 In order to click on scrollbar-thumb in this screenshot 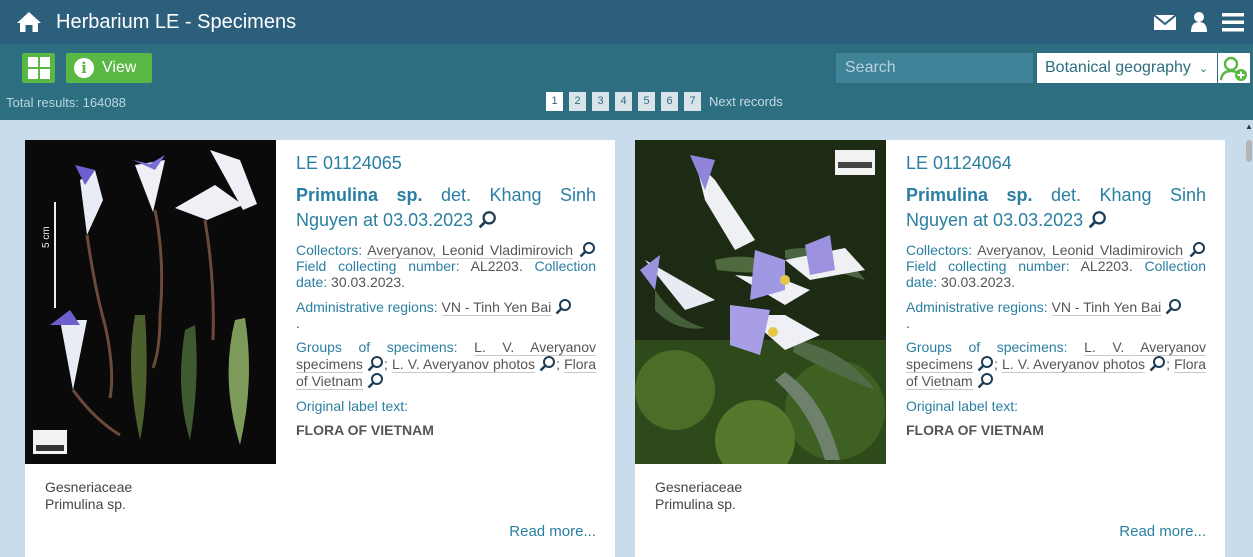, I will do `click(1249, 151)`.